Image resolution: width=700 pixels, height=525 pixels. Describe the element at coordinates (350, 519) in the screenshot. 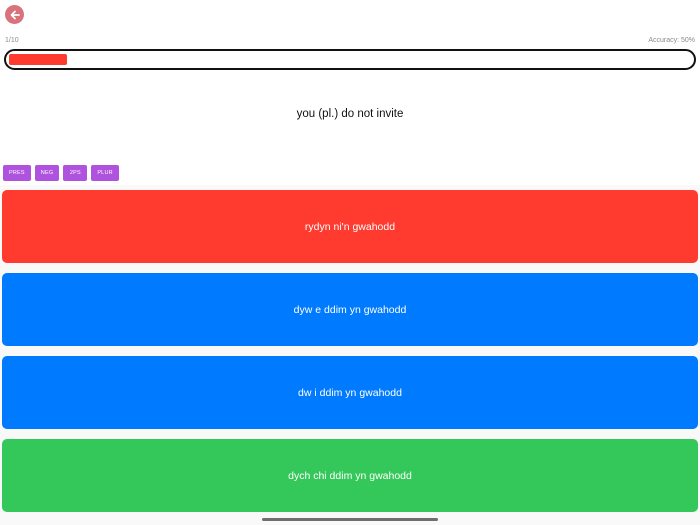

I see `home-indicator` at that location.